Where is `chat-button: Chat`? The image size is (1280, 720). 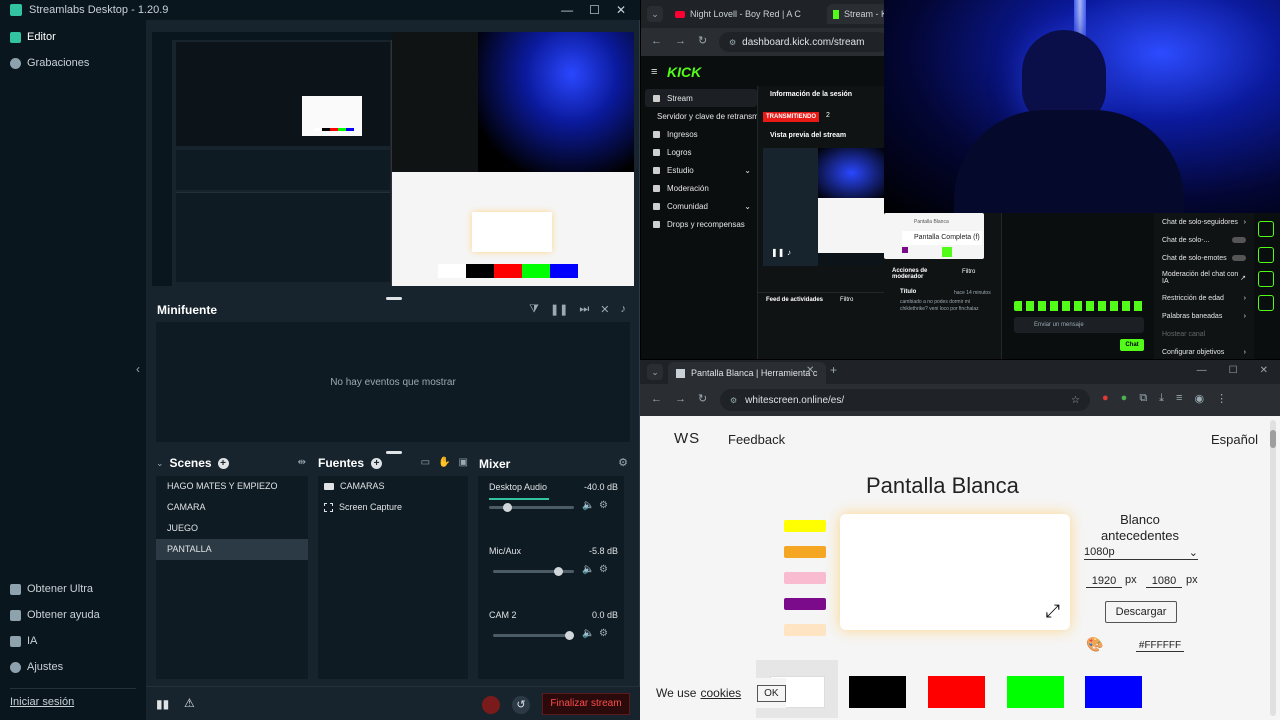 chat-button: Chat is located at coordinates (1132, 345).